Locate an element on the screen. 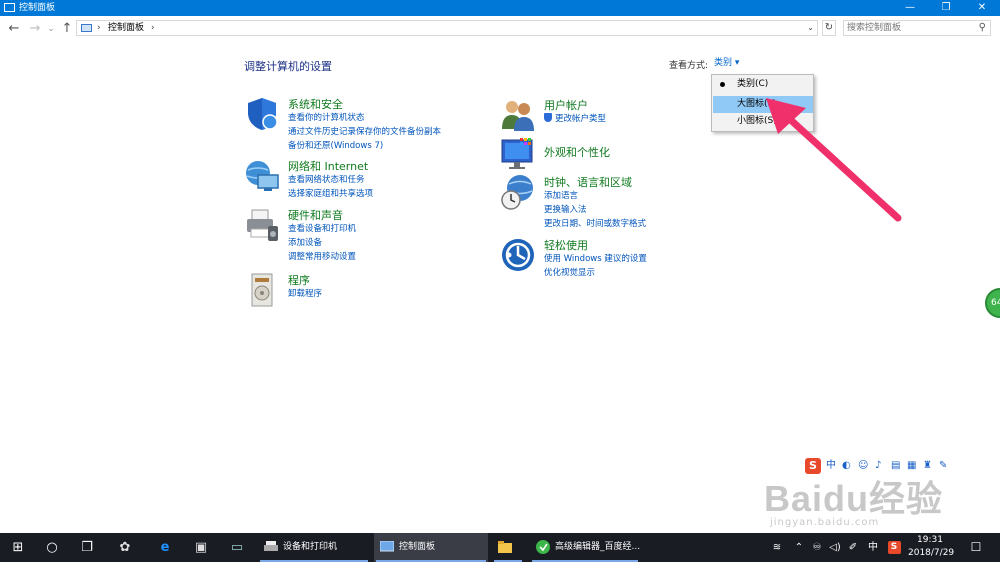 The width and height of the screenshot is (1000, 562). task-view-button: ❐ is located at coordinates (87, 547).